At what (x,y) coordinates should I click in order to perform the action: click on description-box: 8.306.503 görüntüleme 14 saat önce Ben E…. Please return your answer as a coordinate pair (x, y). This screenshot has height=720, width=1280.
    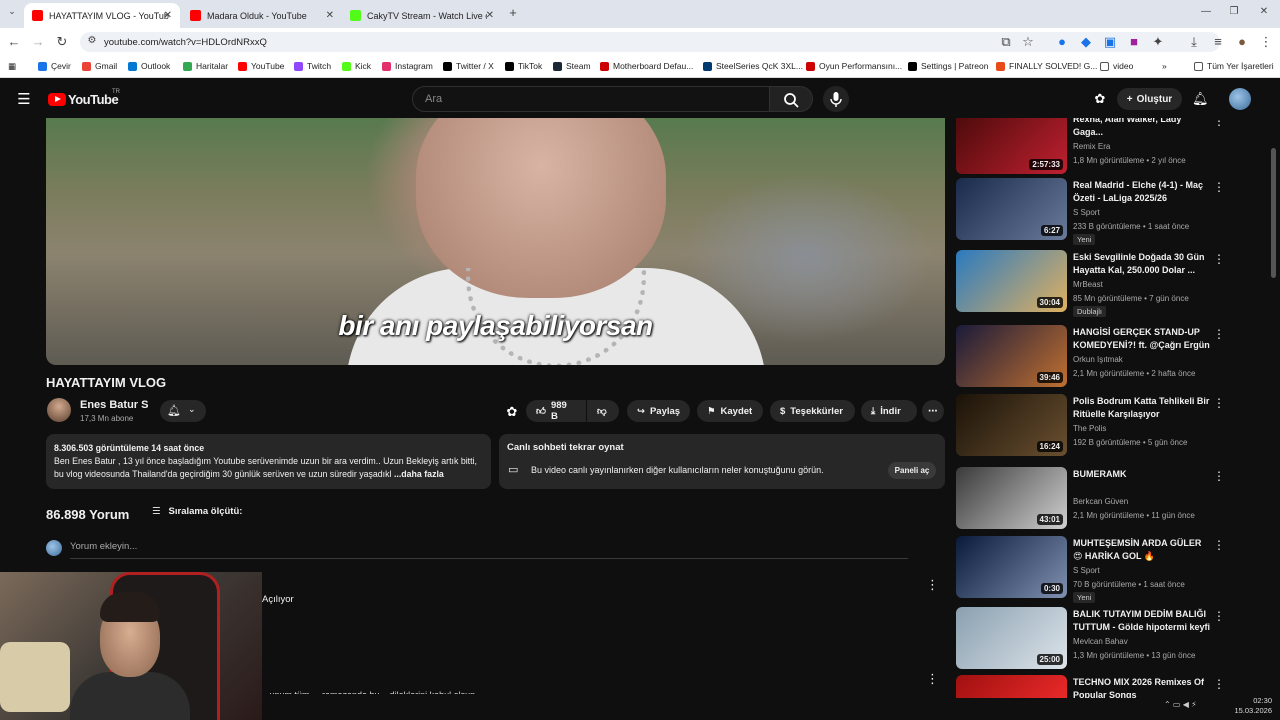
    Looking at the image, I should click on (268, 461).